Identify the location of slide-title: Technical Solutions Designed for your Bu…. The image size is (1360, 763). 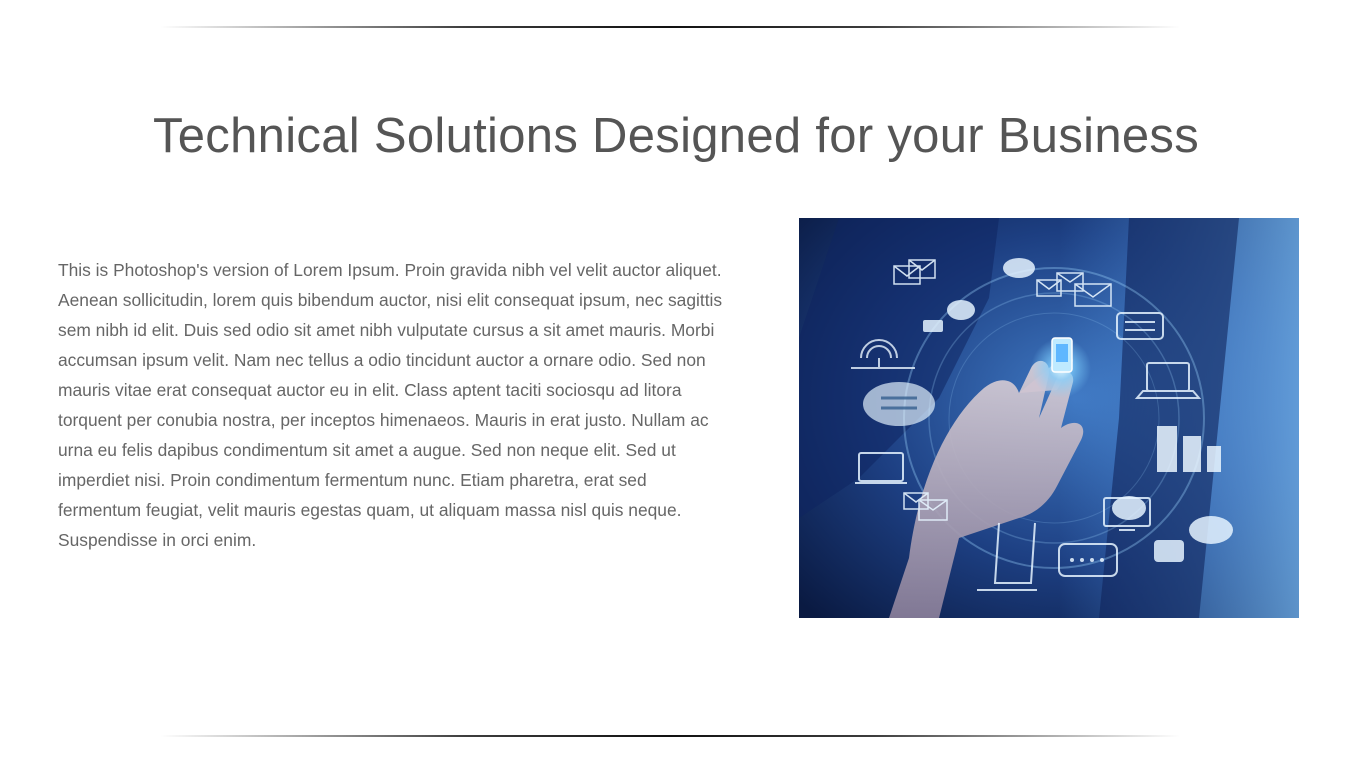
(676, 136).